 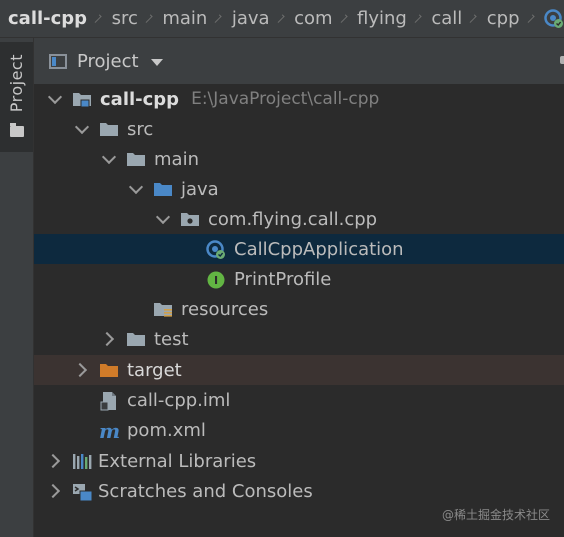 I want to click on source-root-folder-icon, so click(x=163, y=189).